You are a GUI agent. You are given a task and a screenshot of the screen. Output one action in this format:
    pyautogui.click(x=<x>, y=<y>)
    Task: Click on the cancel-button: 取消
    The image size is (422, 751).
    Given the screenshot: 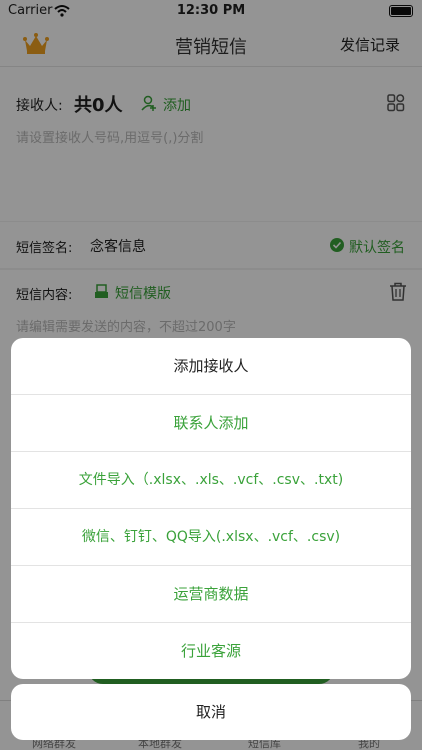 What is the action you would take?
    pyautogui.click(x=211, y=712)
    